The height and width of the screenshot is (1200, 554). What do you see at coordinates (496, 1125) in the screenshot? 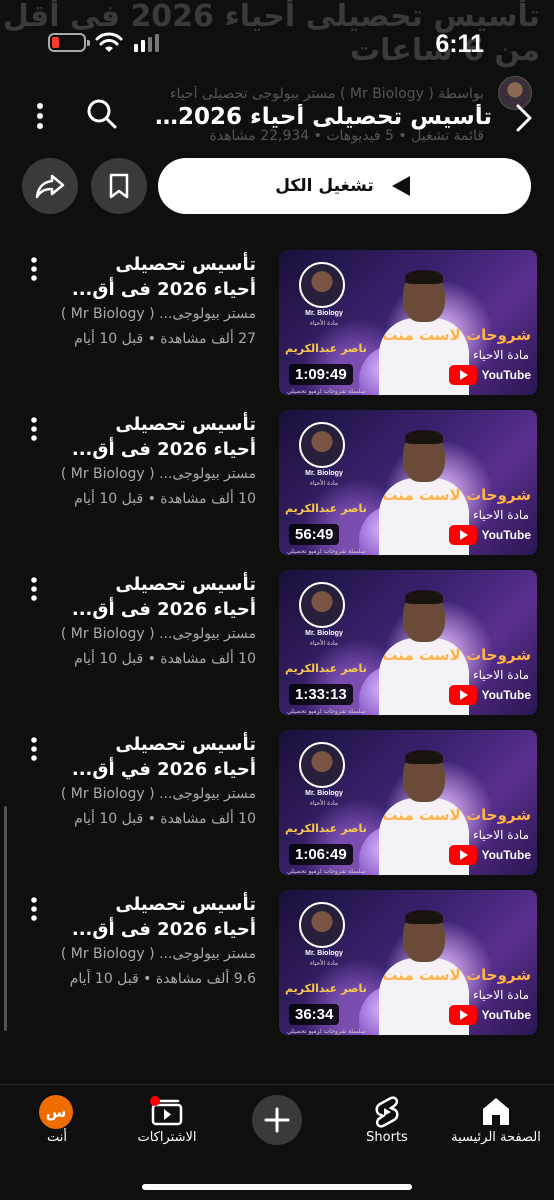
I see `nav-home: الصفحة الرئيسية` at bounding box center [496, 1125].